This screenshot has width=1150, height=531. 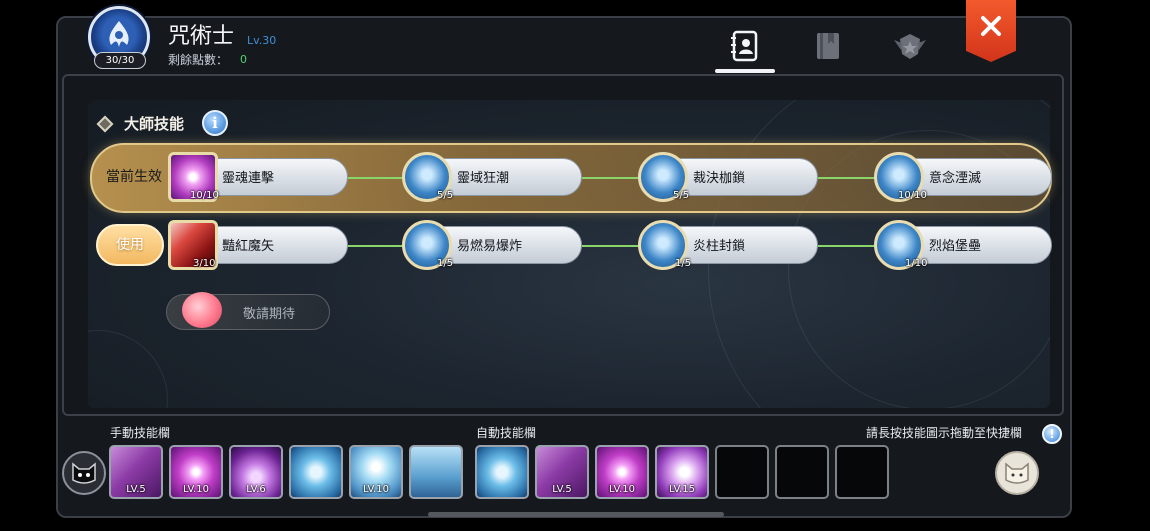 What do you see at coordinates (198, 60) in the screenshot?
I see `remaining-points-label: 剩餘點數：` at bounding box center [198, 60].